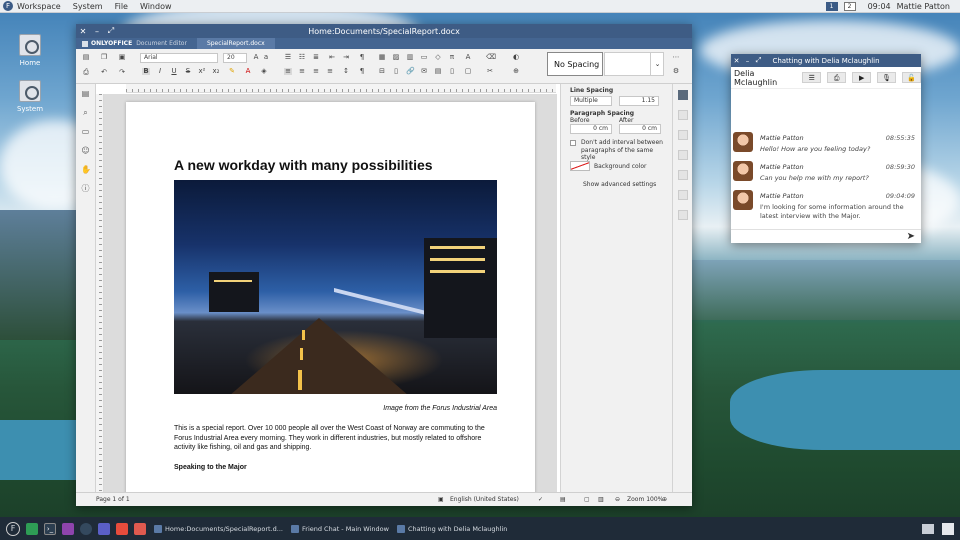 The image size is (960, 540). I want to click on editor-titlebar: ✕ – ⤢ Home:Documents/SpecialReport.docx, so click(384, 31).